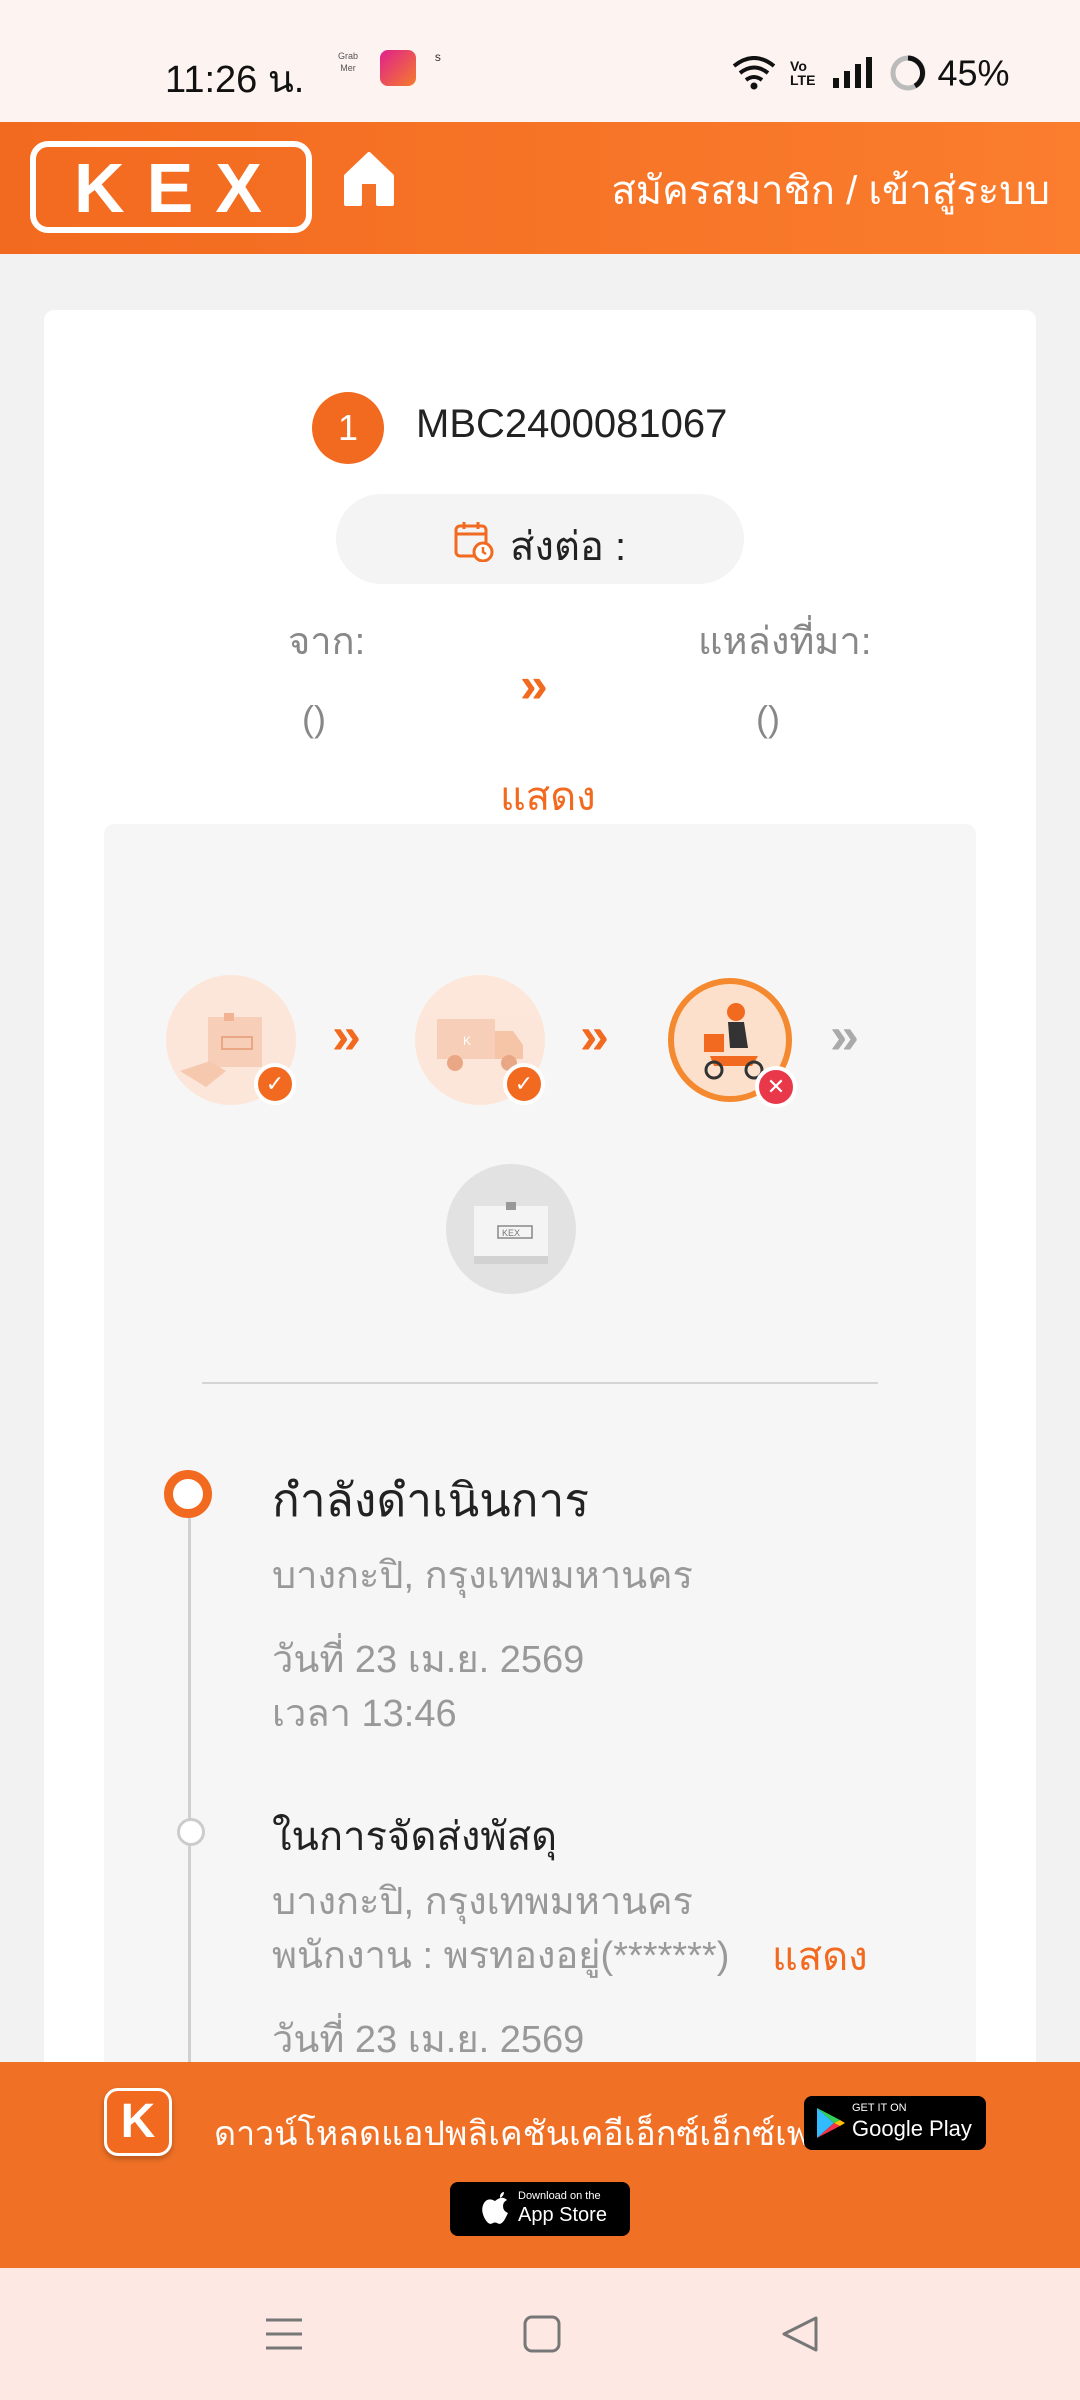  Describe the element at coordinates (568, 547) in the screenshot. I see `forward-label: ส่งต่อ :` at that location.